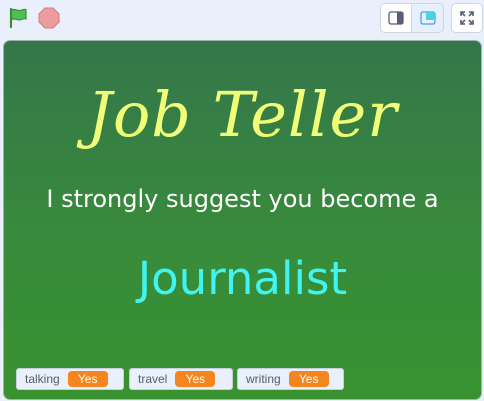 The width and height of the screenshot is (484, 401). Describe the element at coordinates (153, 379) in the screenshot. I see `monitor-label: travel` at that location.